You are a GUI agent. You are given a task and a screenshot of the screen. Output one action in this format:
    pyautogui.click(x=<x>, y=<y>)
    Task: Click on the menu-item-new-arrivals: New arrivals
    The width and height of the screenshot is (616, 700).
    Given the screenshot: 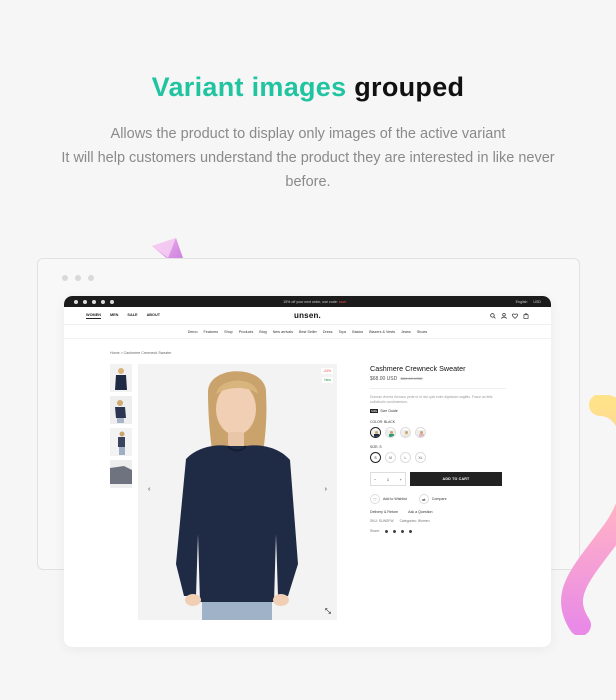 What is the action you would take?
    pyautogui.click(x=283, y=332)
    